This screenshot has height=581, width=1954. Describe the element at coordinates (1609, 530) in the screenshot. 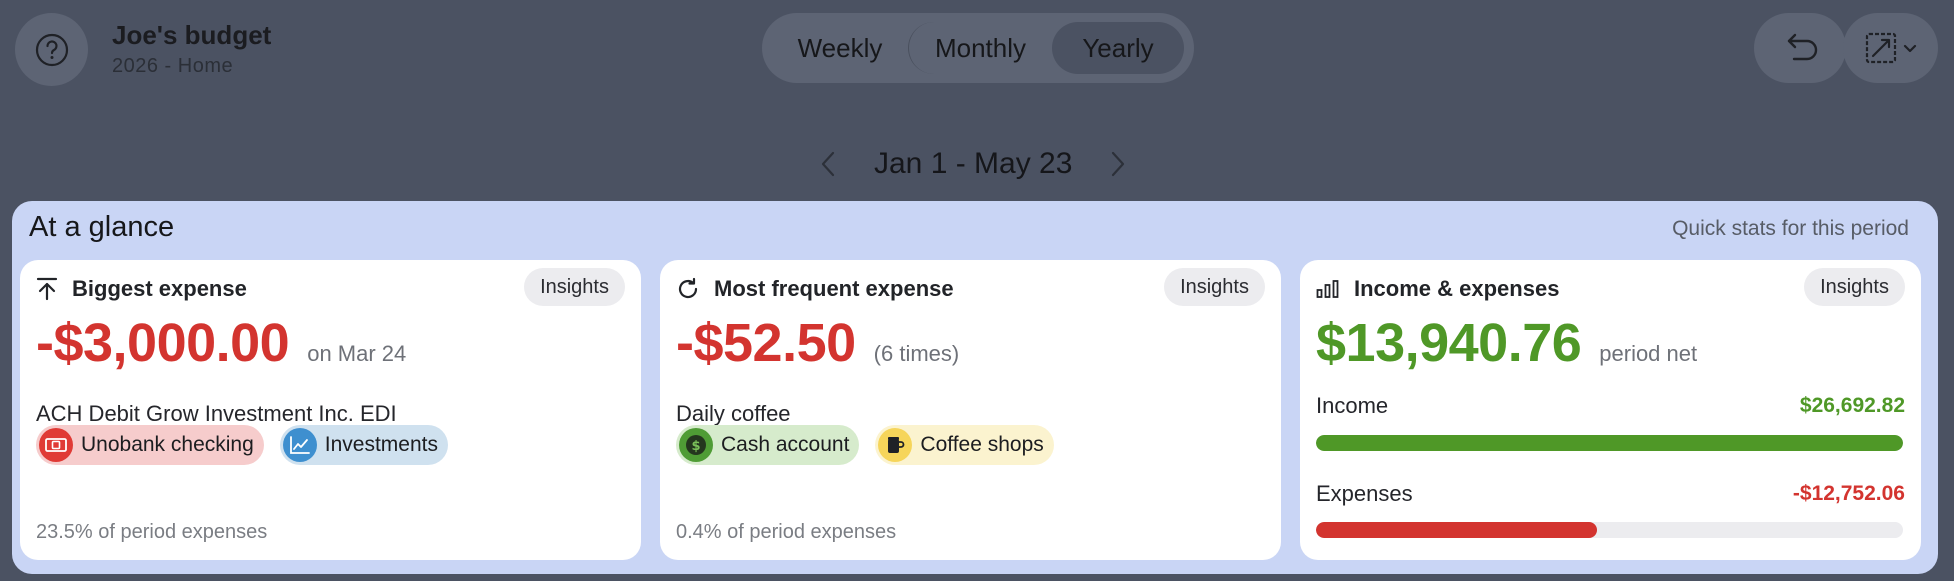

I see `expenses-bar` at that location.